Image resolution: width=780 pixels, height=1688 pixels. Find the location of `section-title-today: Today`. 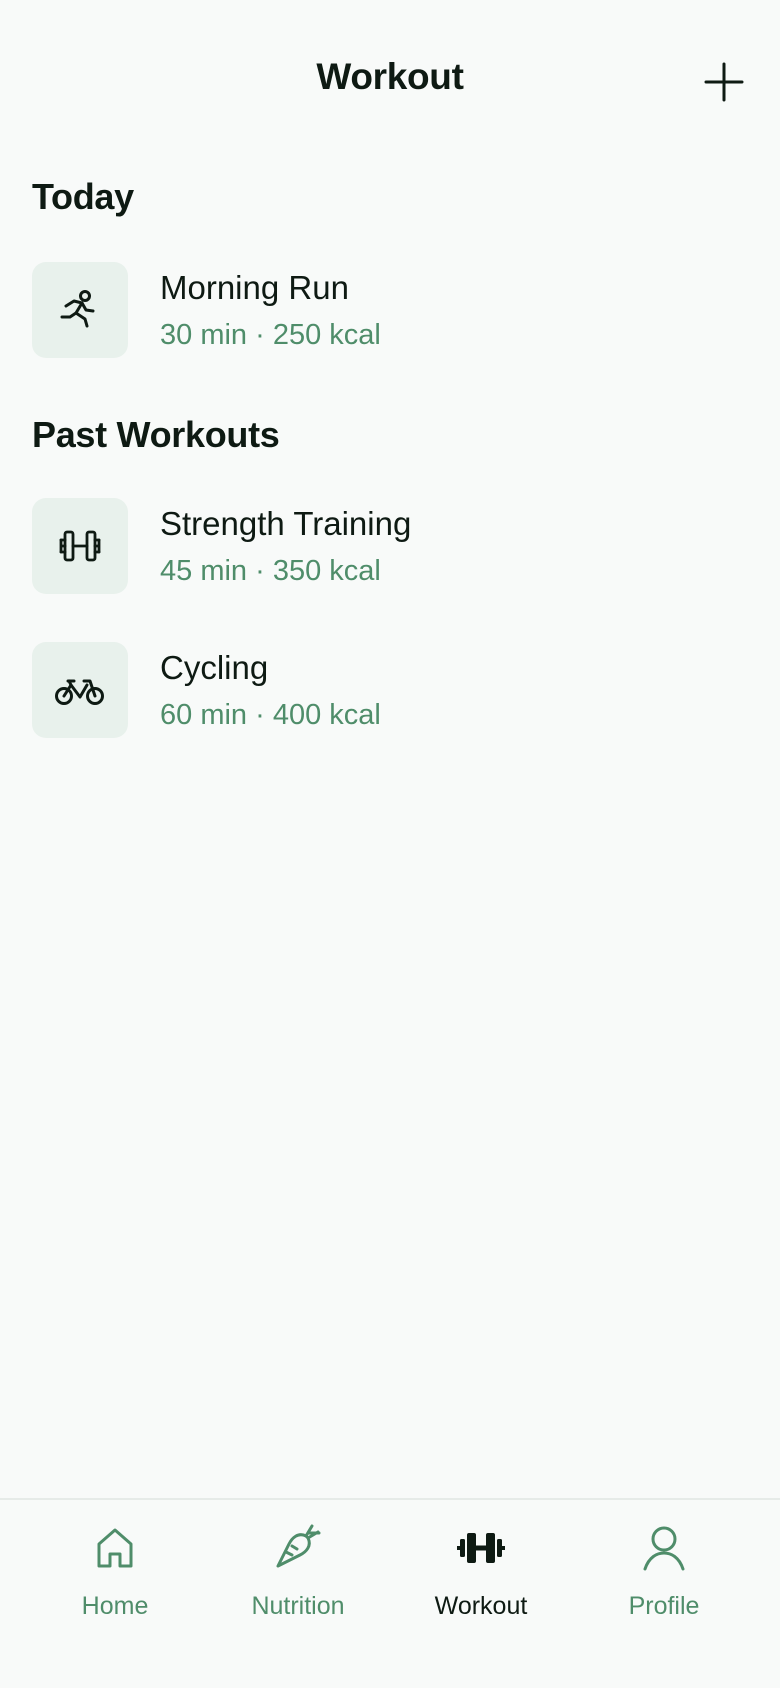

section-title-today: Today is located at coordinates (83, 196).